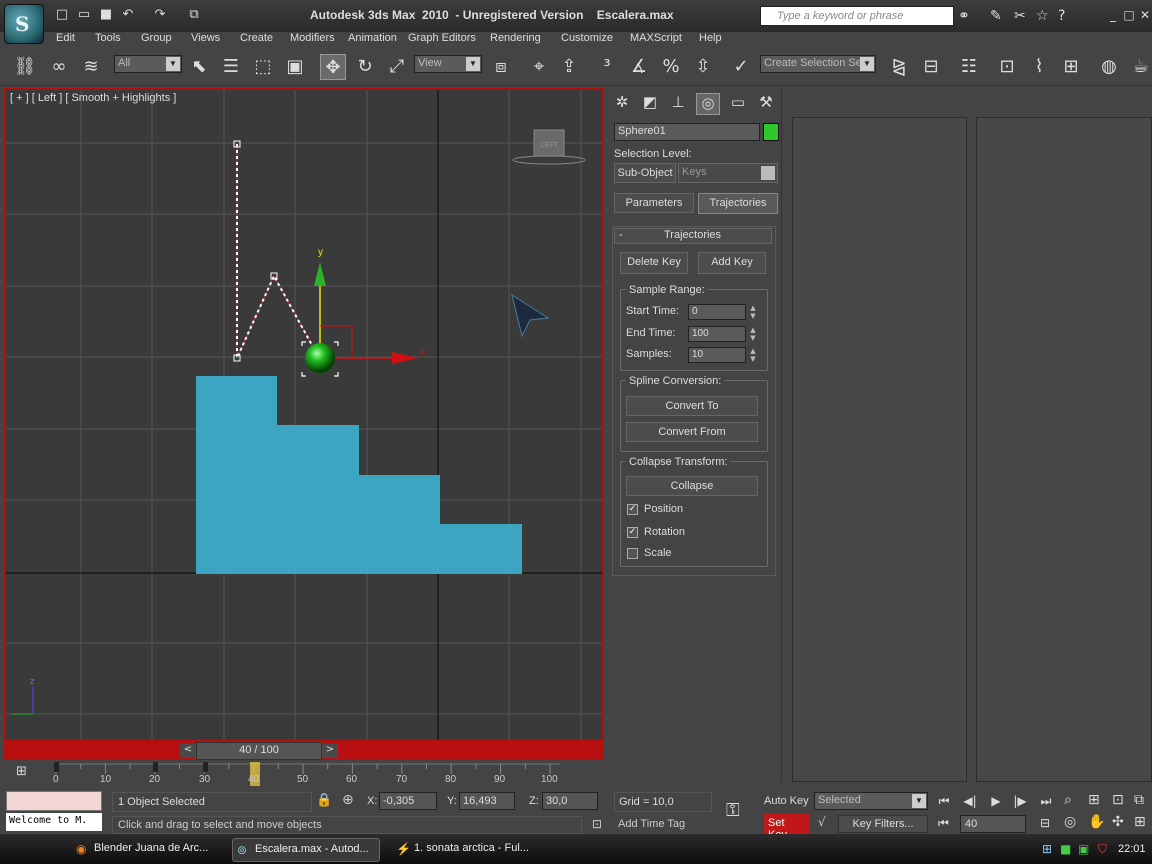  What do you see at coordinates (993, 824) in the screenshot?
I see `current-frame-field: 40` at bounding box center [993, 824].